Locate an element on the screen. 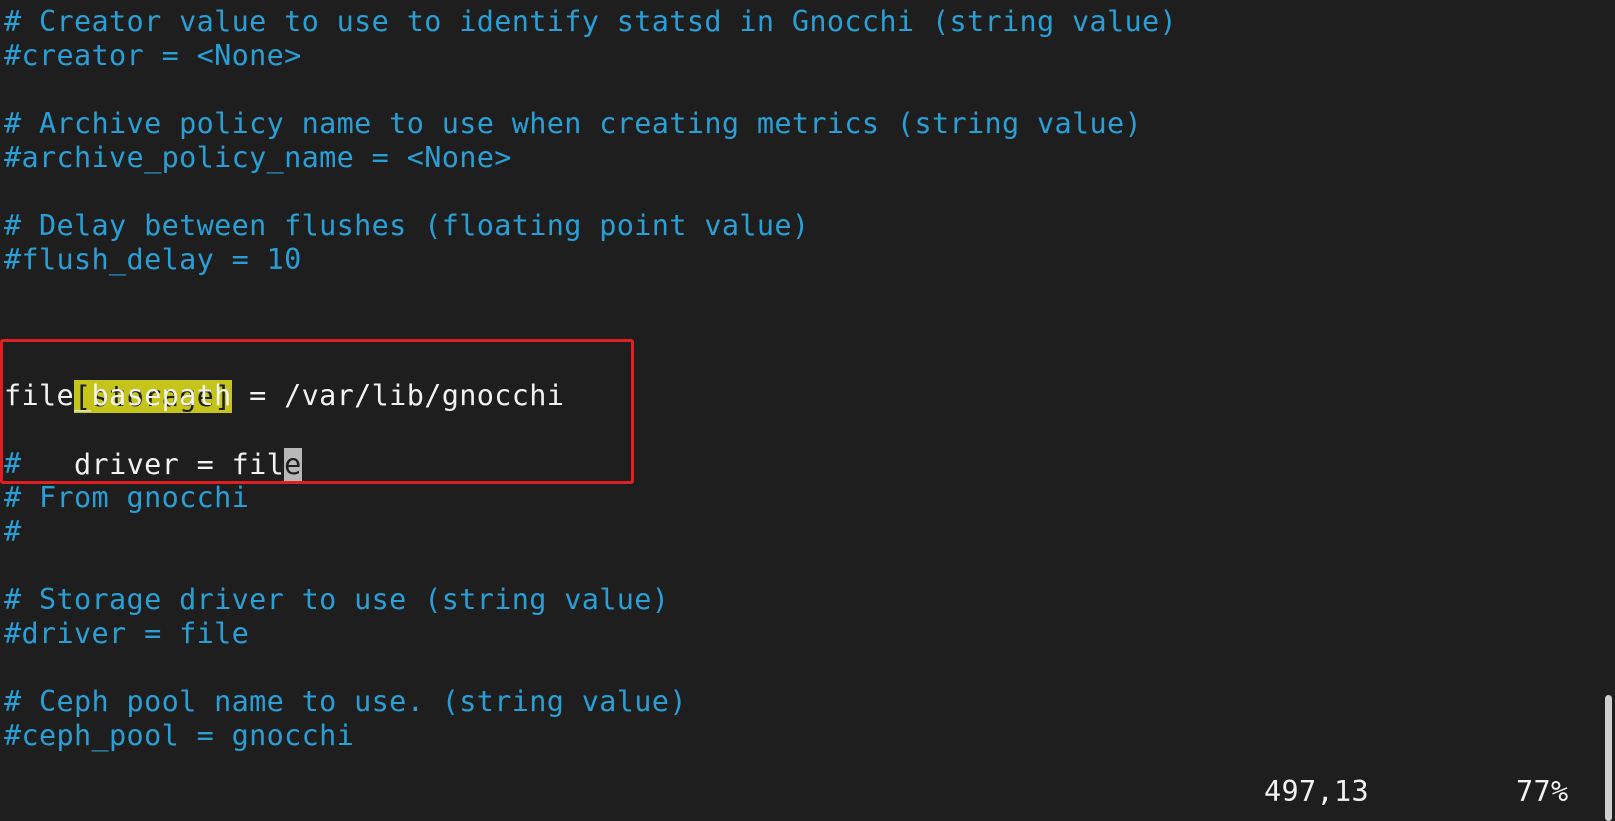  vertical-scrollbar is located at coordinates (1608, 410).